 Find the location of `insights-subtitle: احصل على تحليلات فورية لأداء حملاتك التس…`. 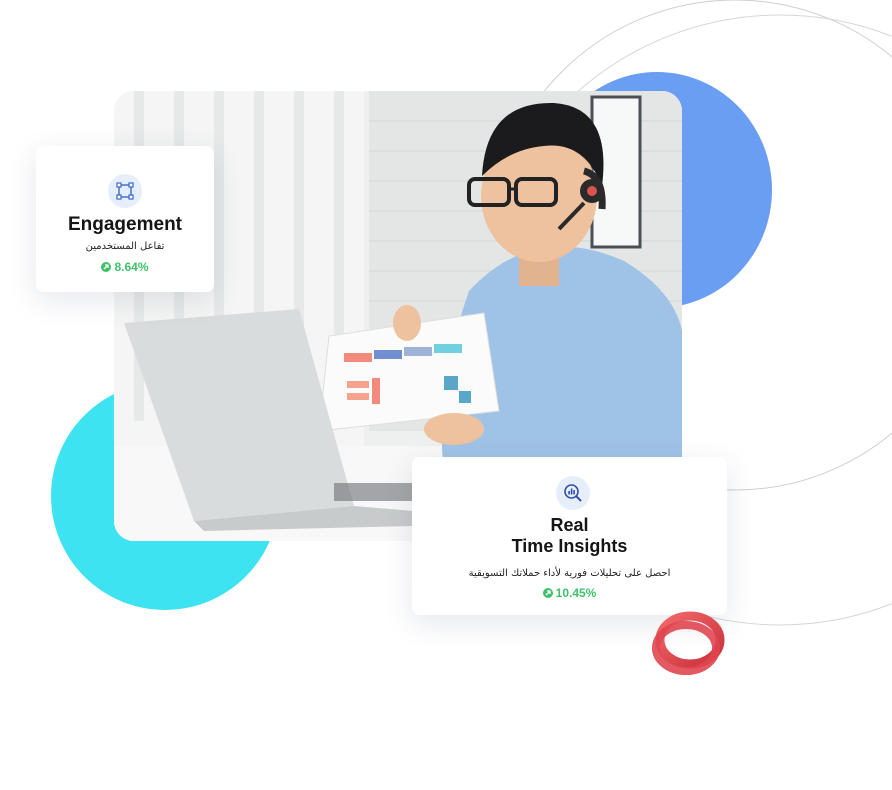

insights-subtitle: احصل على تحليلات فورية لأداء حملاتك التس… is located at coordinates (569, 573).